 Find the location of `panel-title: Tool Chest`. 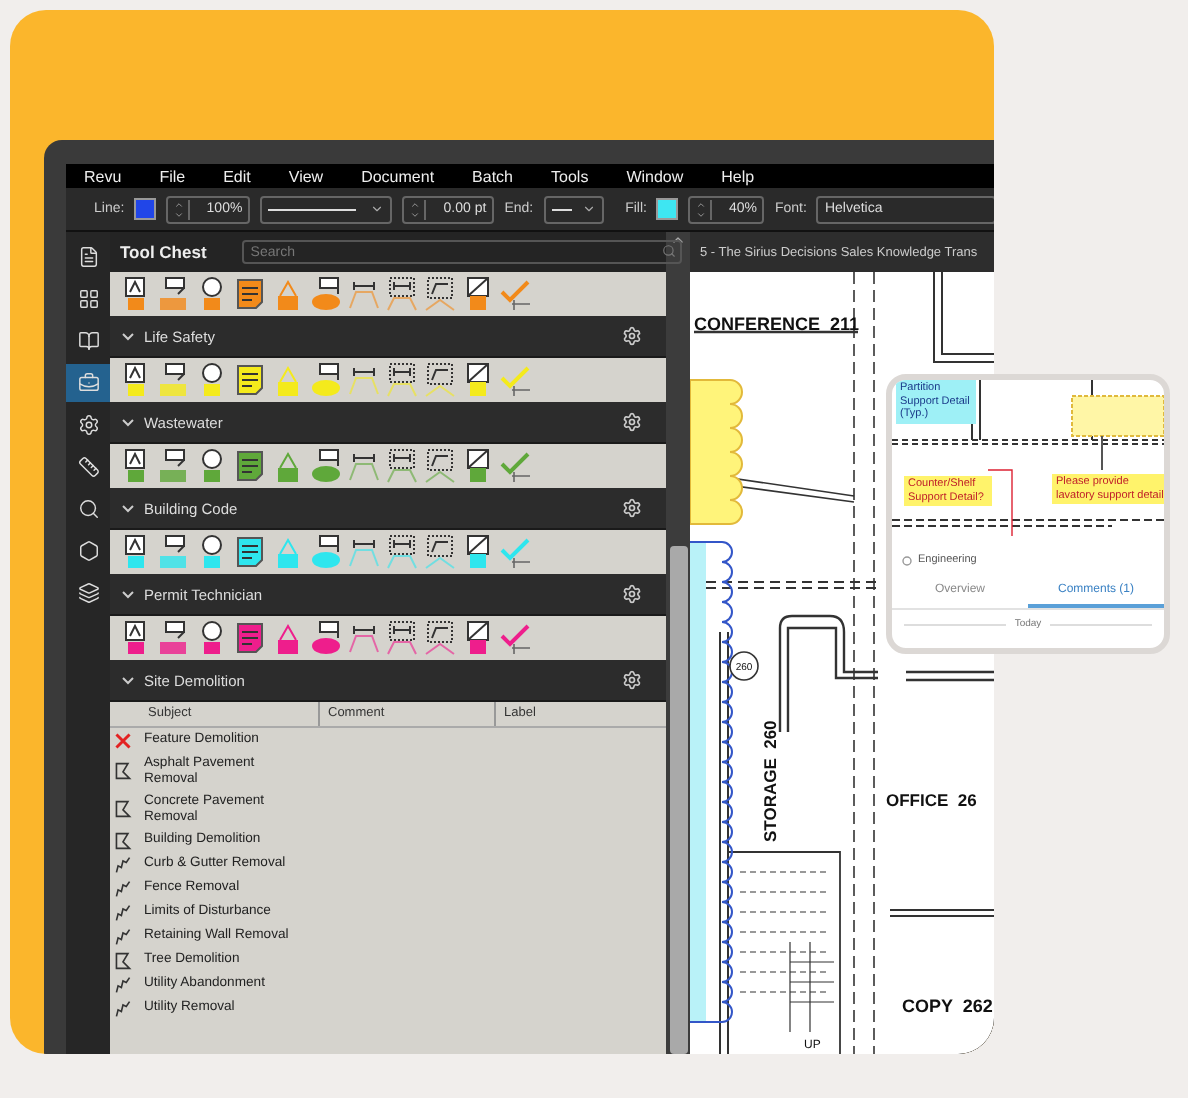

panel-title: Tool Chest is located at coordinates (163, 252).